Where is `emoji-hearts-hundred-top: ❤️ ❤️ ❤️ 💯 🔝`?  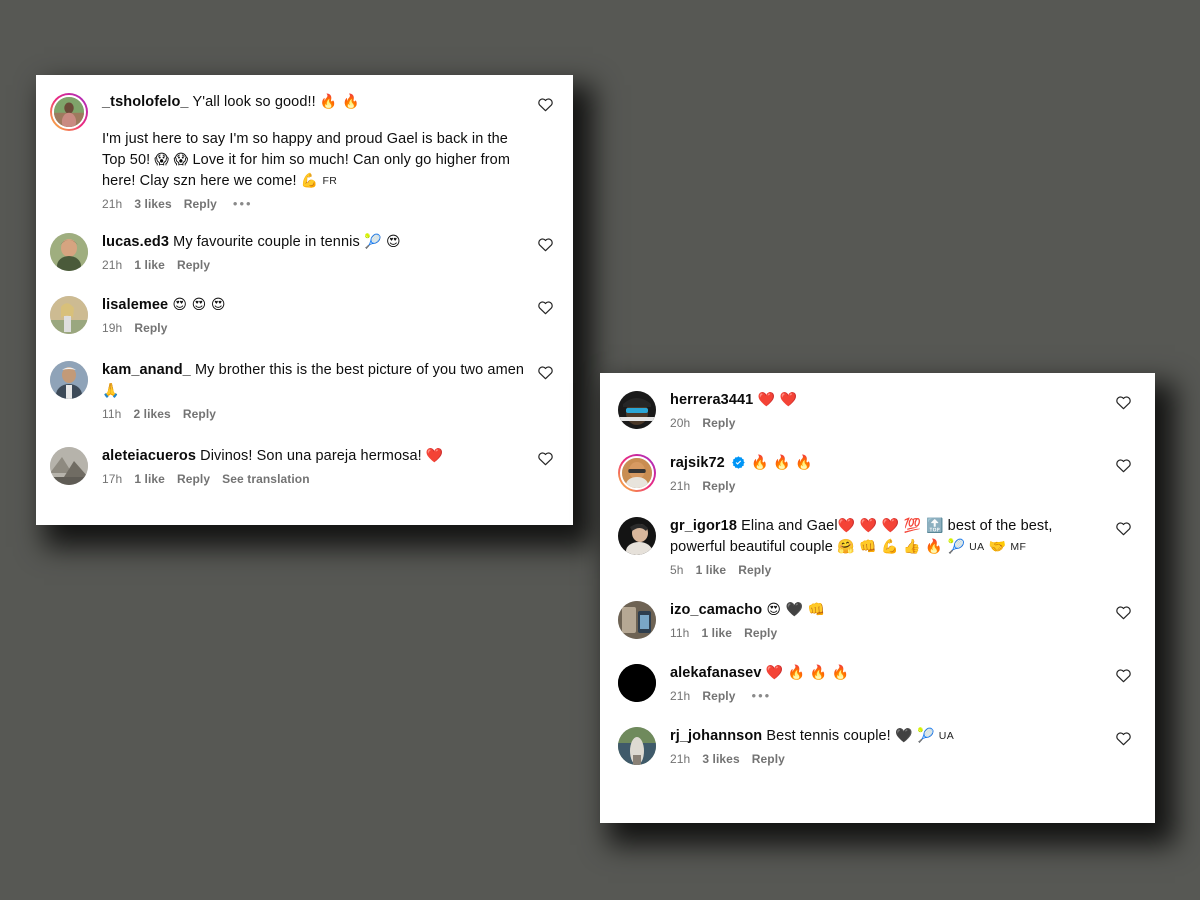 emoji-hearts-hundred-top: ❤️ ❤️ ❤️ 💯 🔝 is located at coordinates (890, 526).